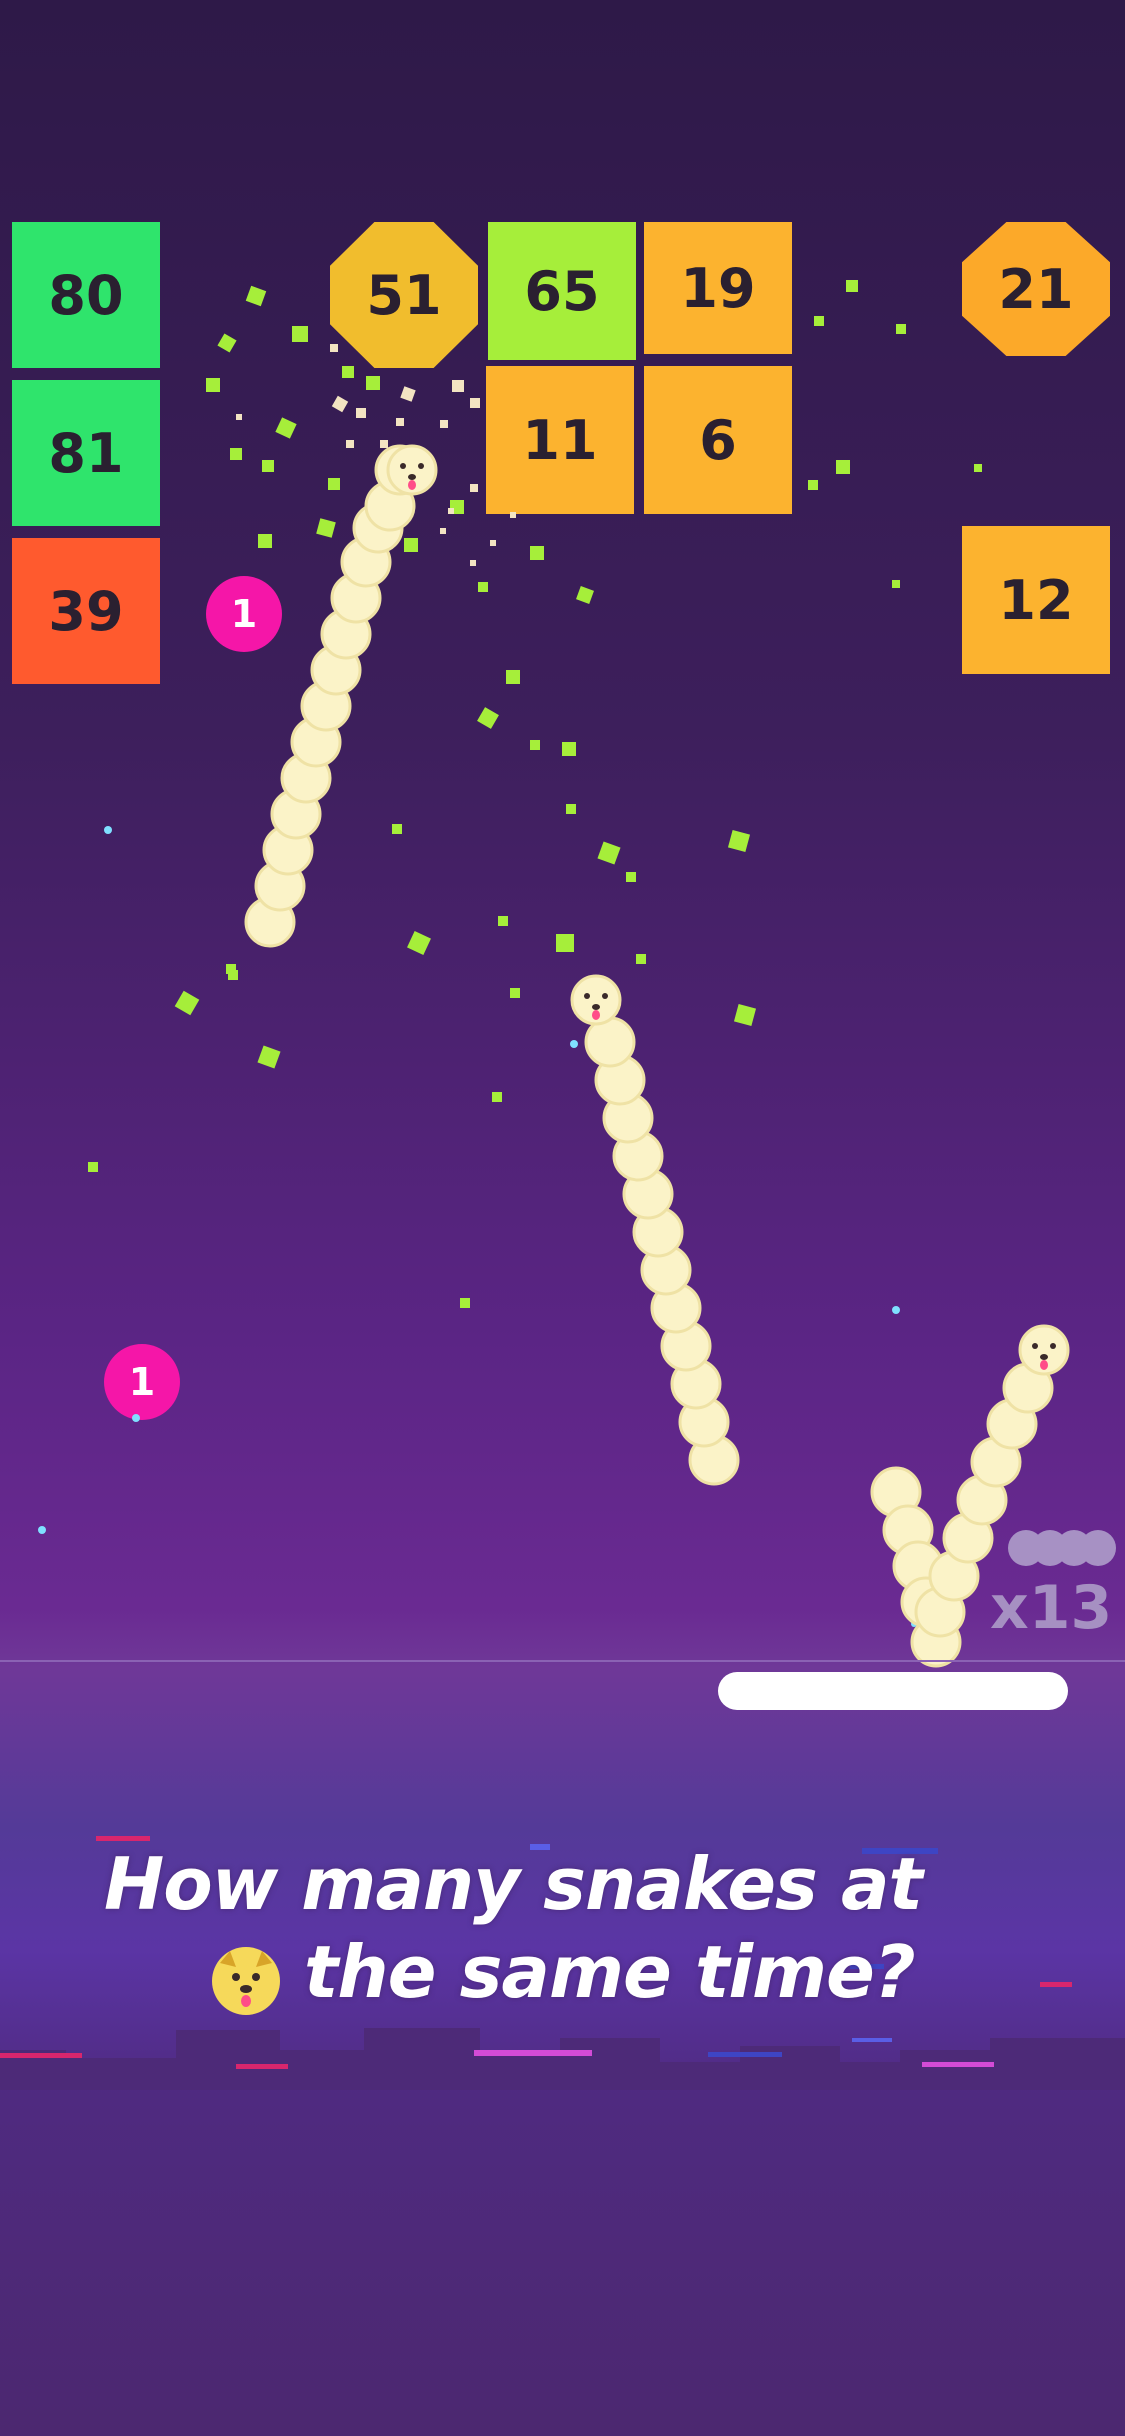 The height and width of the screenshot is (2436, 1125). I want to click on ground-line, so click(562, 1661).